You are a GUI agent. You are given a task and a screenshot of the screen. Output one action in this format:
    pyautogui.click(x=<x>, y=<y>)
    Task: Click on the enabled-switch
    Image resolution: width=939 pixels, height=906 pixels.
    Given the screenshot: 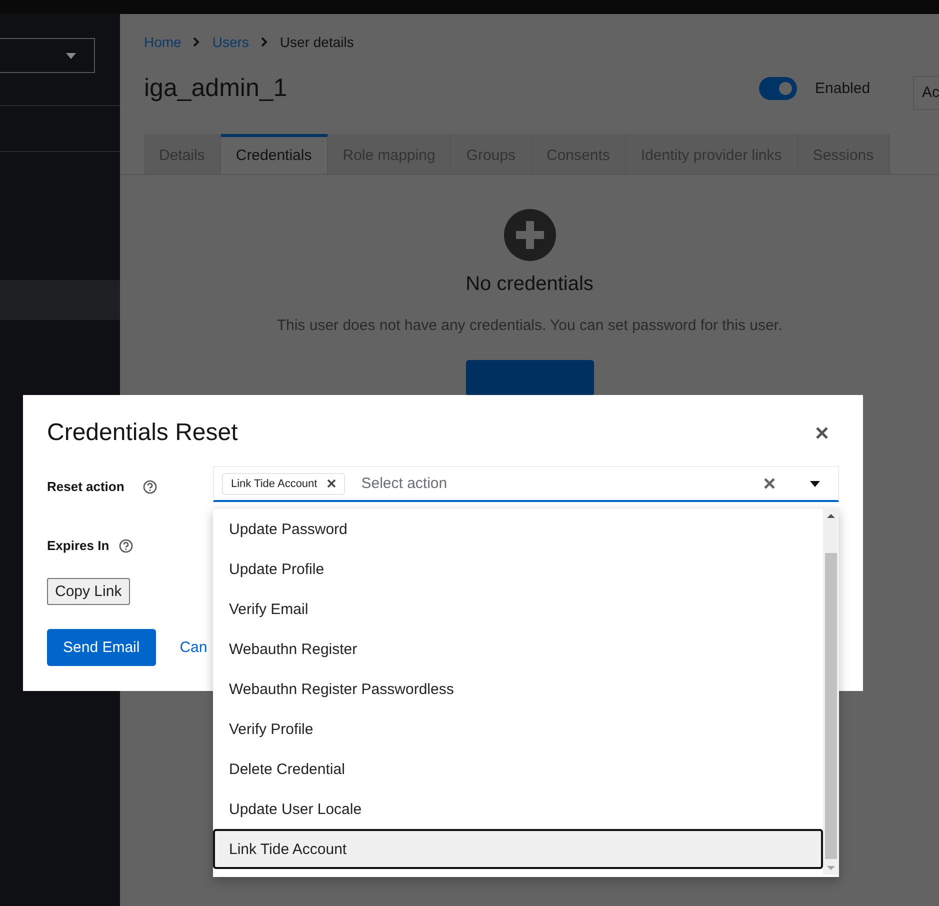 What is the action you would take?
    pyautogui.click(x=778, y=88)
    